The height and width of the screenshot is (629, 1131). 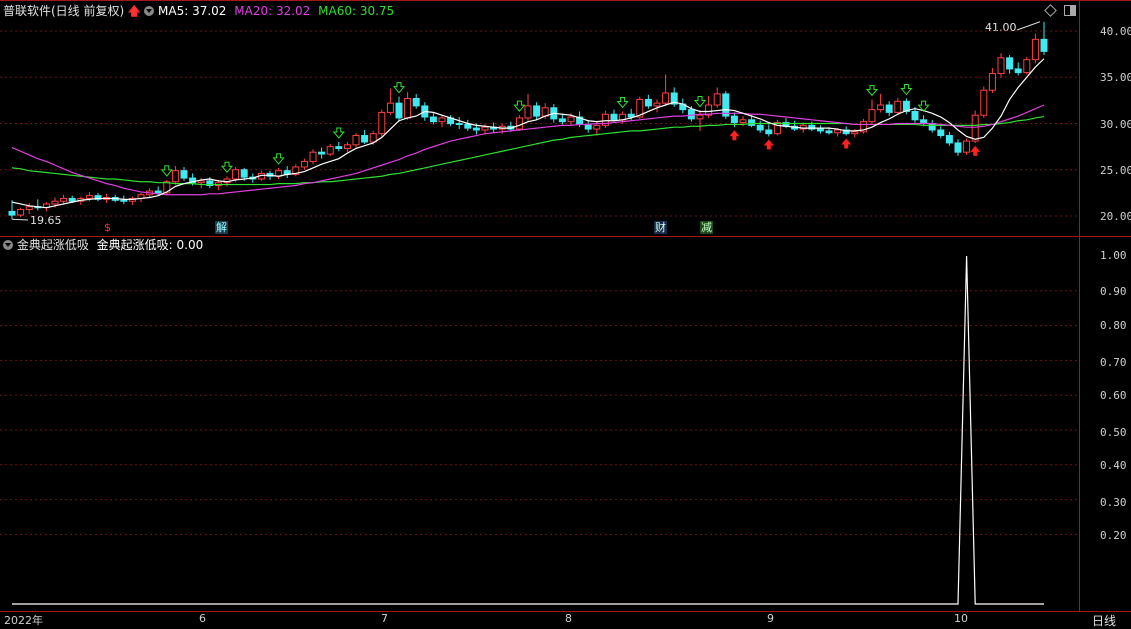 I want to click on ma60-line, so click(x=528, y=150).